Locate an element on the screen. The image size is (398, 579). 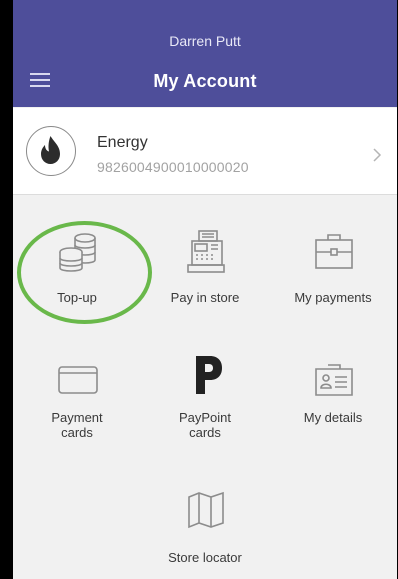
tile-my-details: My details is located at coordinates (333, 401).